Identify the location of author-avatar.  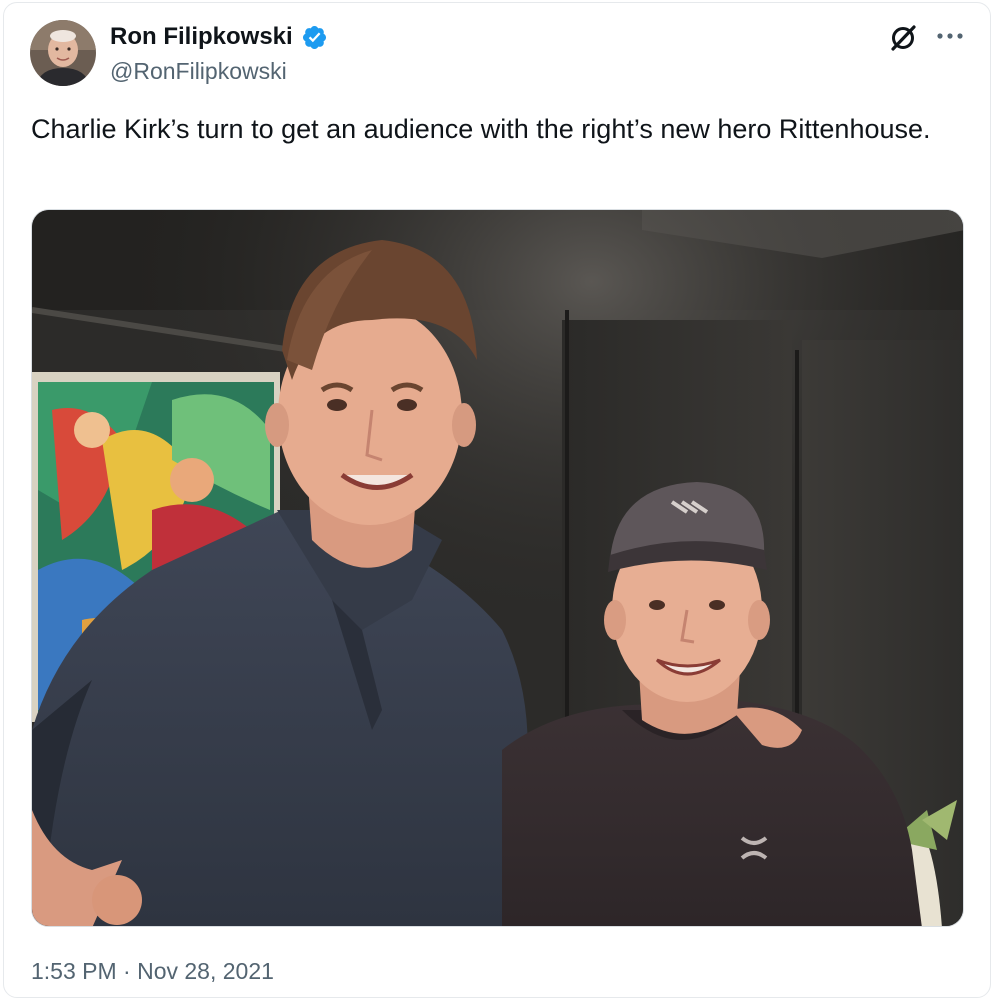
(63, 53).